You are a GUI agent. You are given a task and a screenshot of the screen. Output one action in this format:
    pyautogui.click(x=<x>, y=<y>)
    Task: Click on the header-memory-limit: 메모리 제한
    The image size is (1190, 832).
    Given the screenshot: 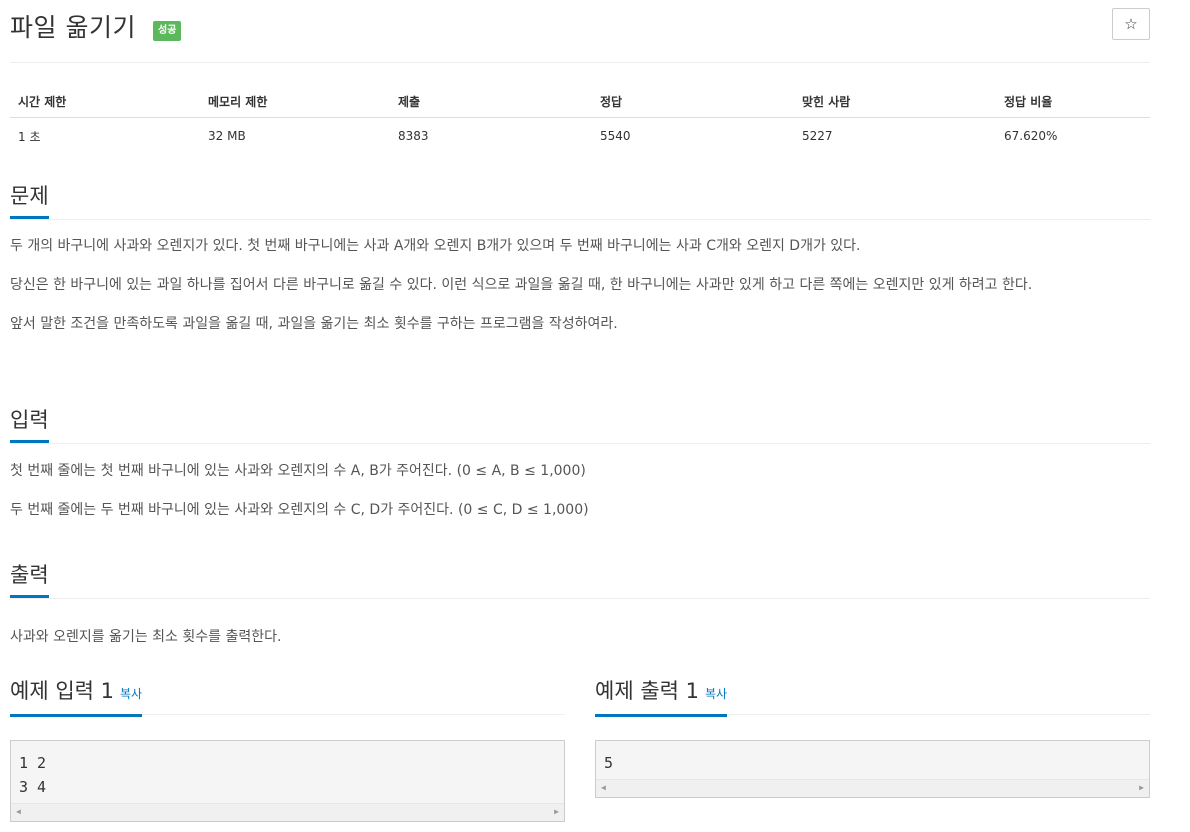 What is the action you would take?
    pyautogui.click(x=295, y=101)
    